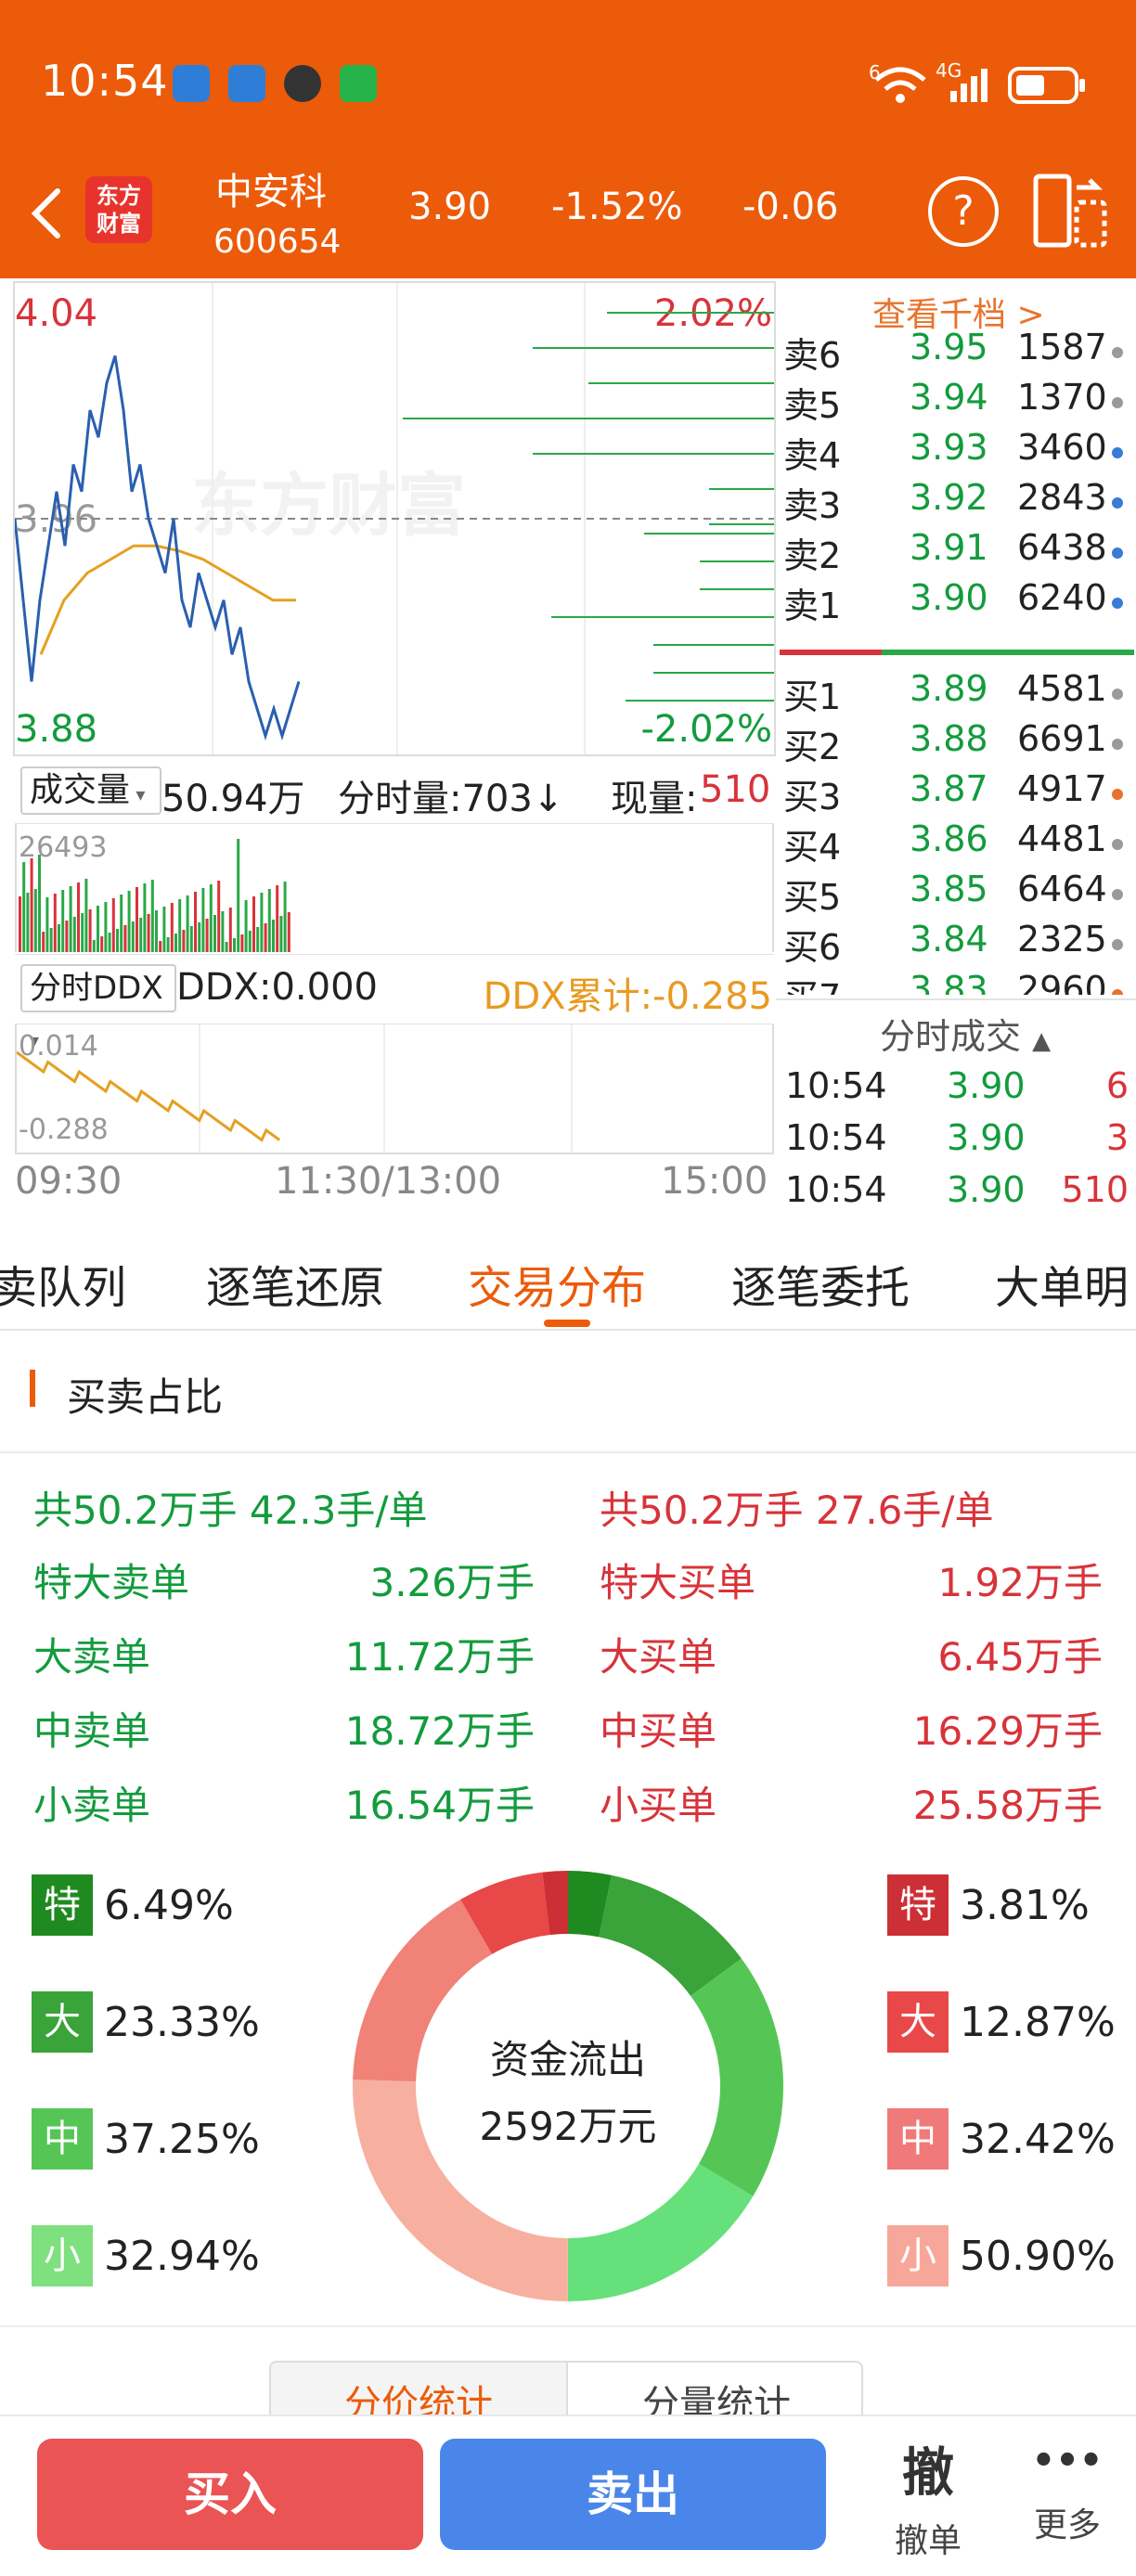 Image resolution: width=1136 pixels, height=2576 pixels. I want to click on ask-row: 卖5 3.94 1370, so click(957, 402).